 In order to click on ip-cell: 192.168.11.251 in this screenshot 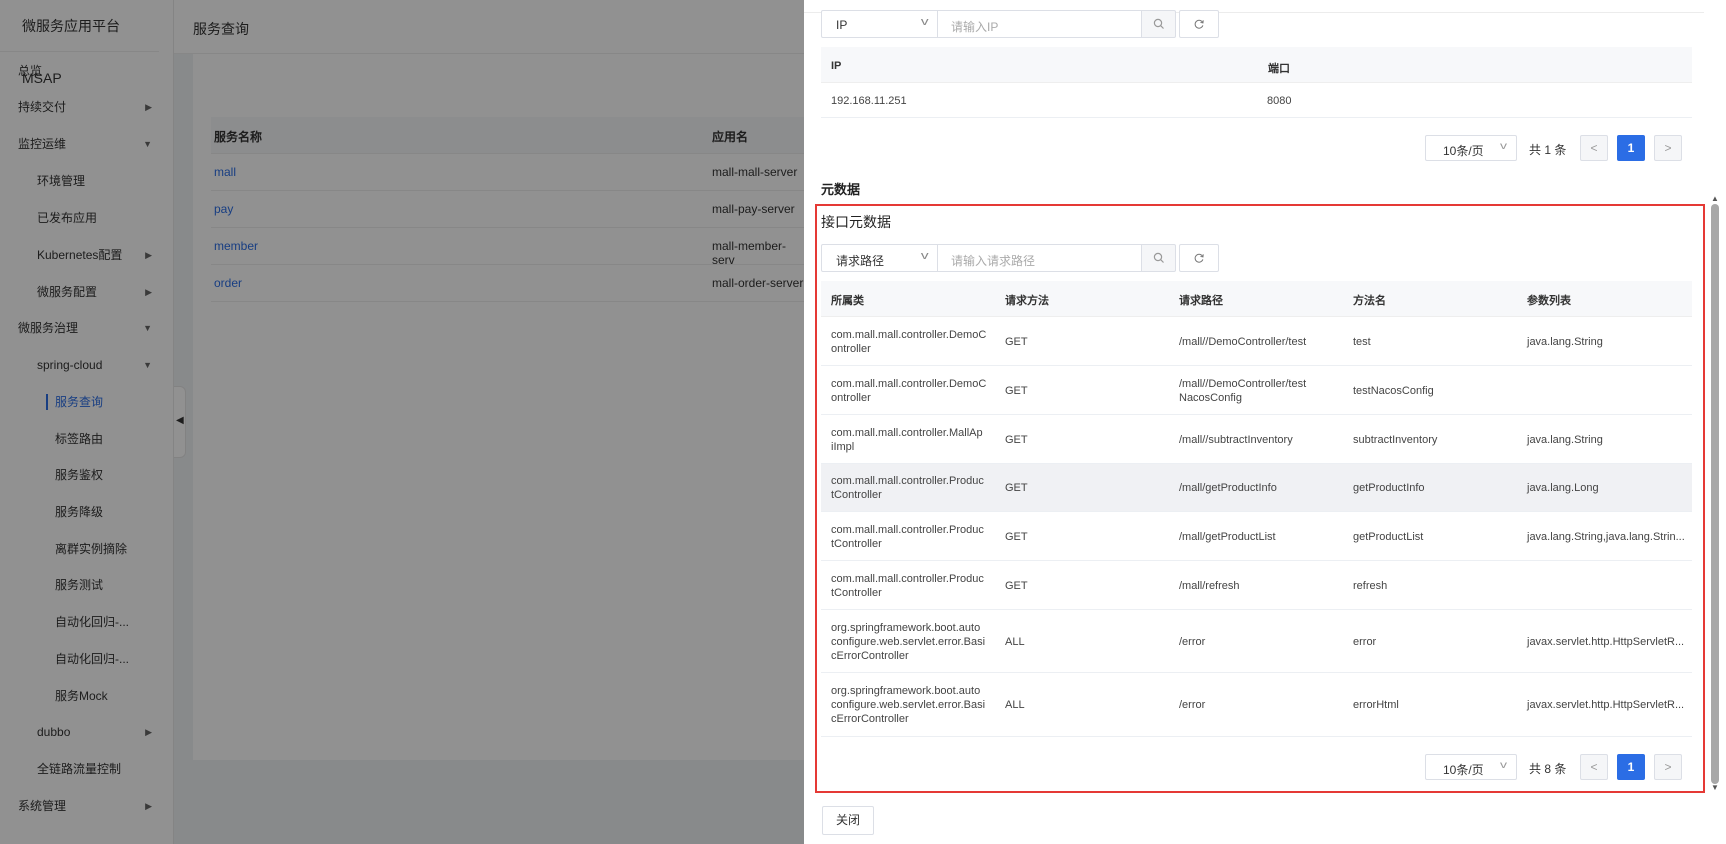, I will do `click(869, 101)`.